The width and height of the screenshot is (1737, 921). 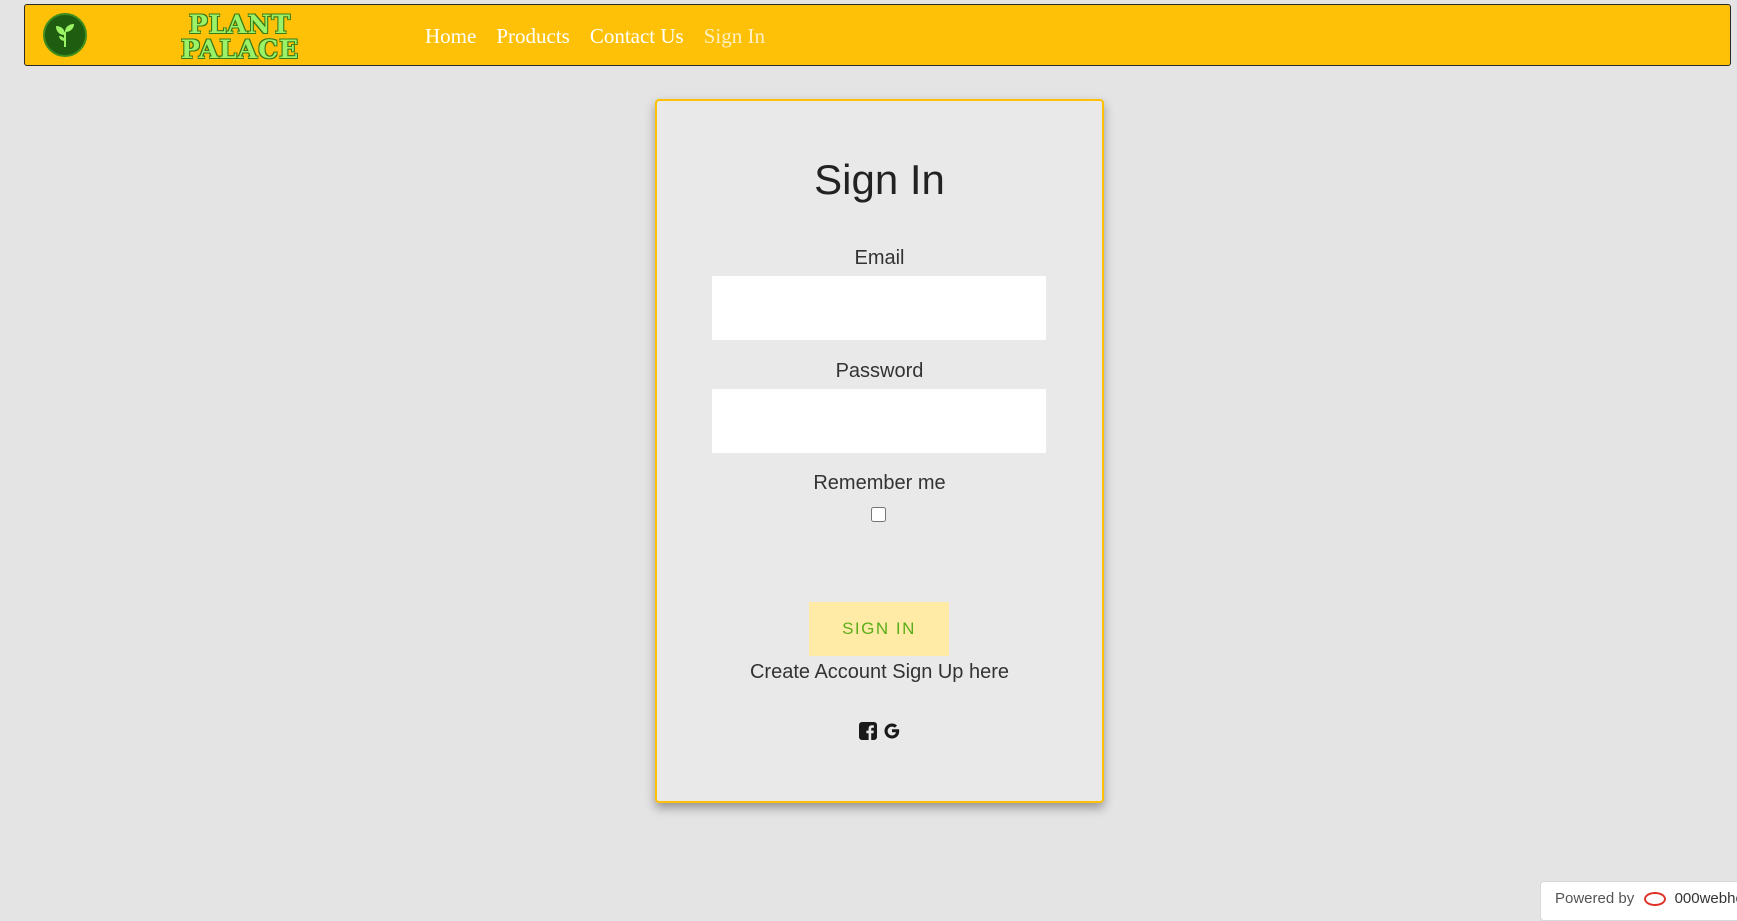 What do you see at coordinates (879, 308) in the screenshot?
I see `email-field` at bounding box center [879, 308].